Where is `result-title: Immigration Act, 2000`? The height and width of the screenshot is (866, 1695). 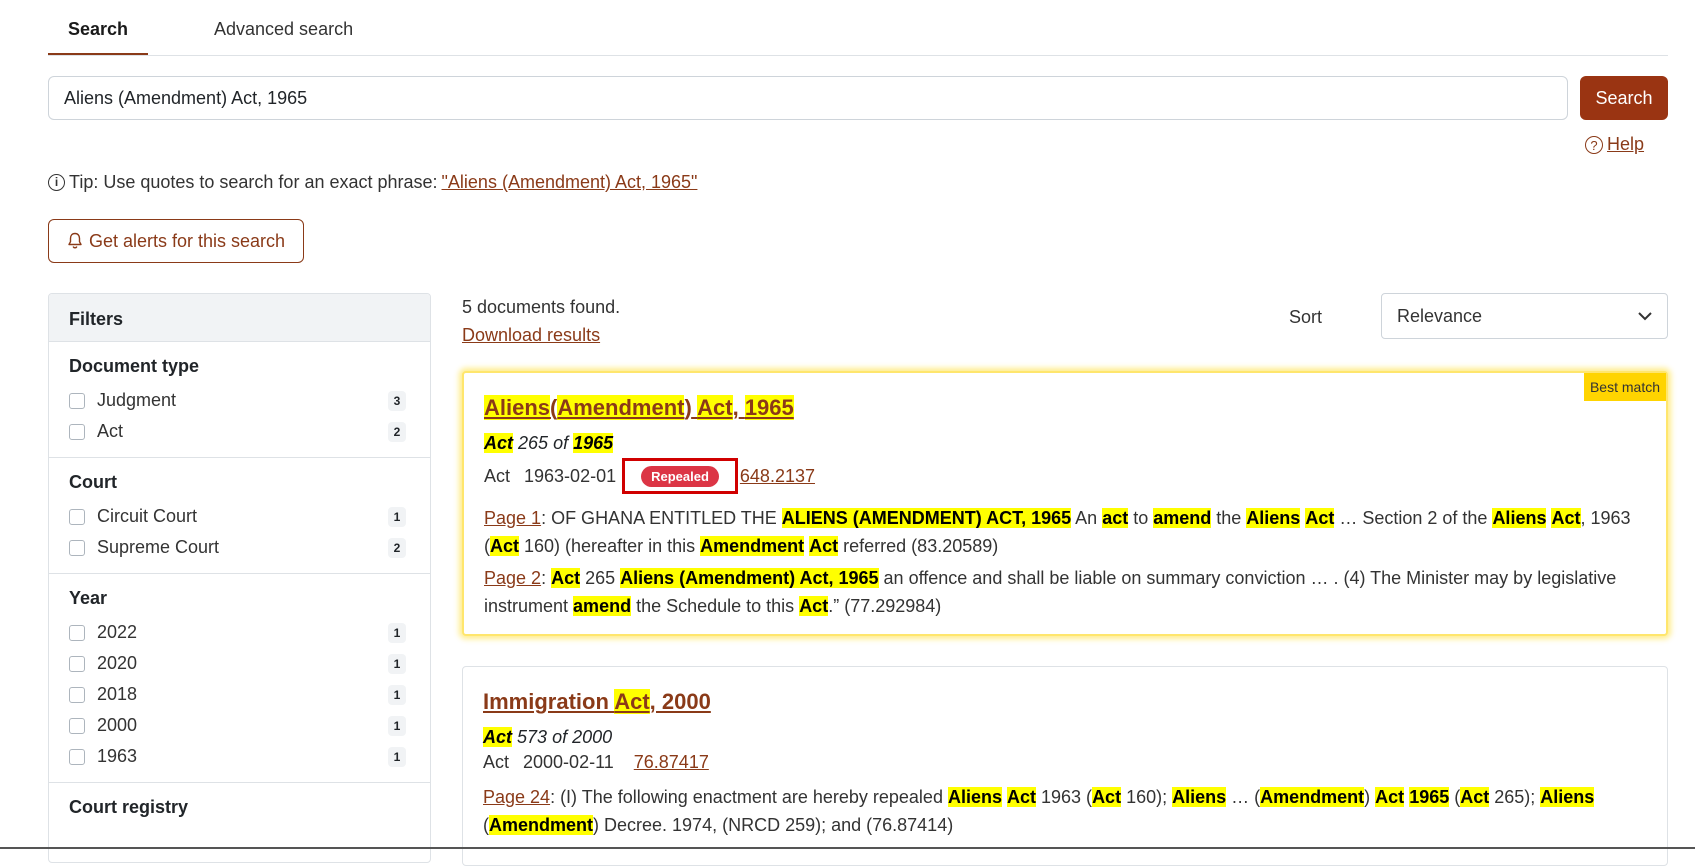
result-title: Immigration Act, 2000 is located at coordinates (597, 702).